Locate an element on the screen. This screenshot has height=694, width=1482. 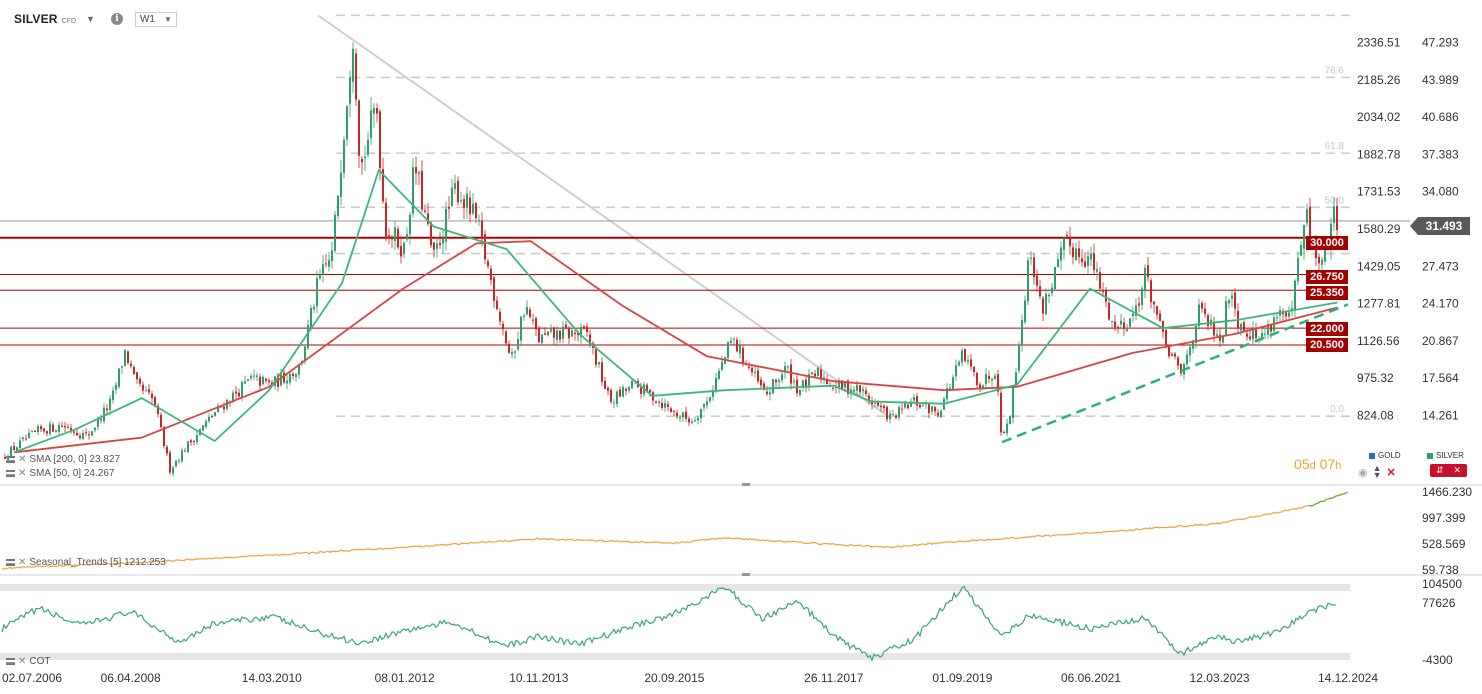
level-label-30000: 30.000 is located at coordinates (1327, 243).